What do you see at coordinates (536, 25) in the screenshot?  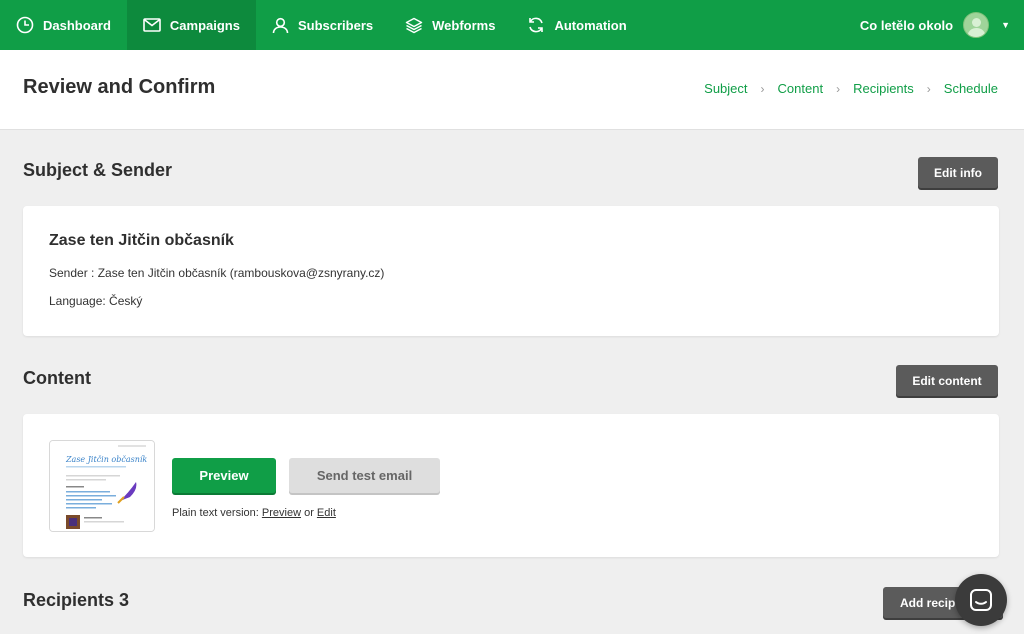 I see `refresh-icon` at bounding box center [536, 25].